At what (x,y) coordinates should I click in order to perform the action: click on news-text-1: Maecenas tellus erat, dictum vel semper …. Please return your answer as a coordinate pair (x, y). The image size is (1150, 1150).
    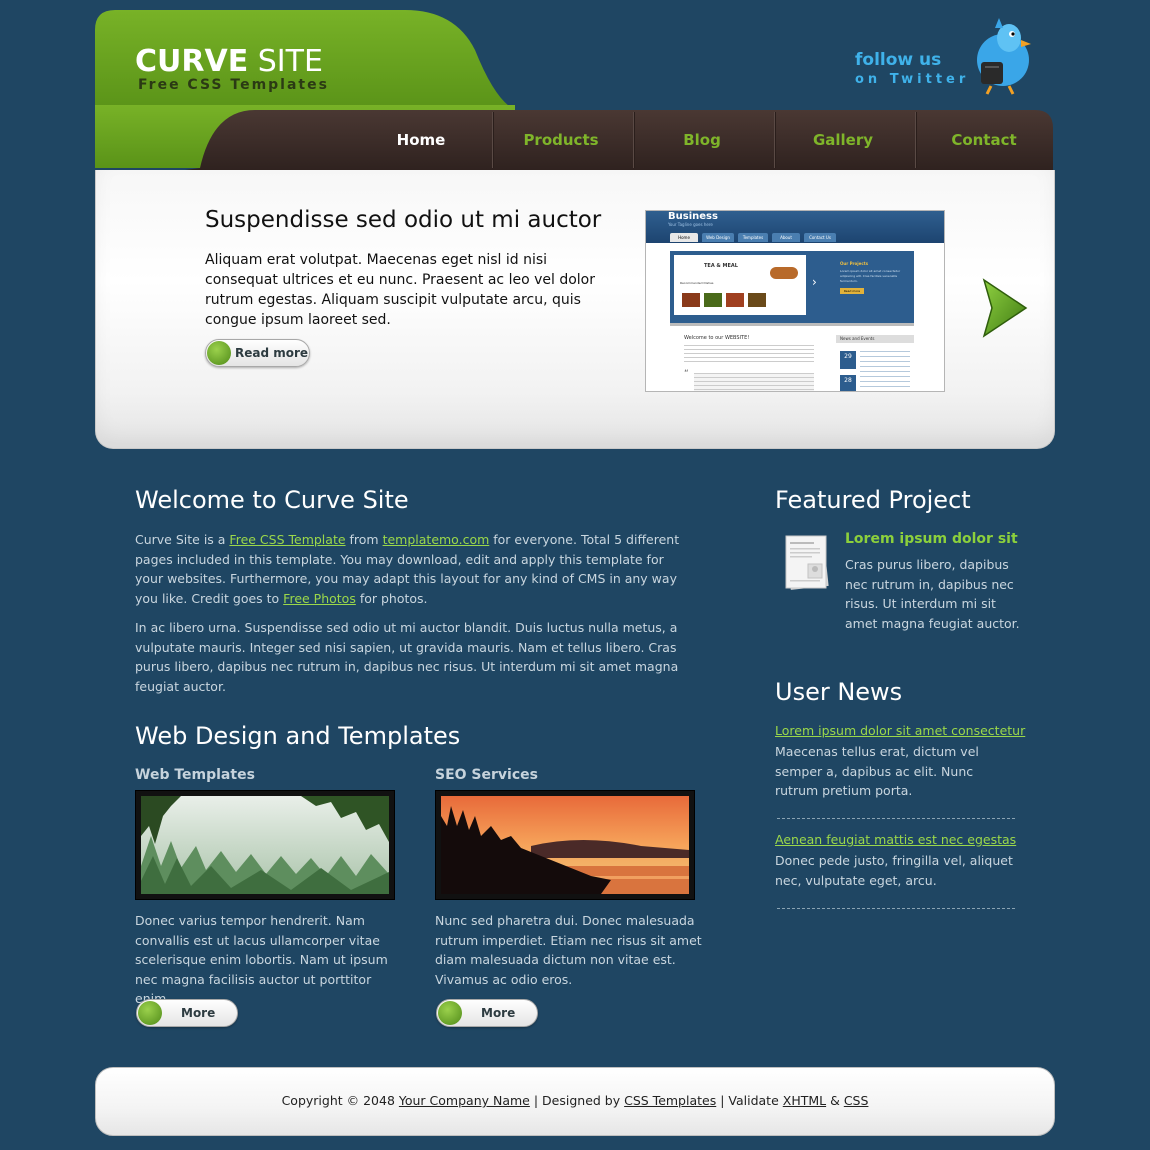
    Looking at the image, I should click on (877, 771).